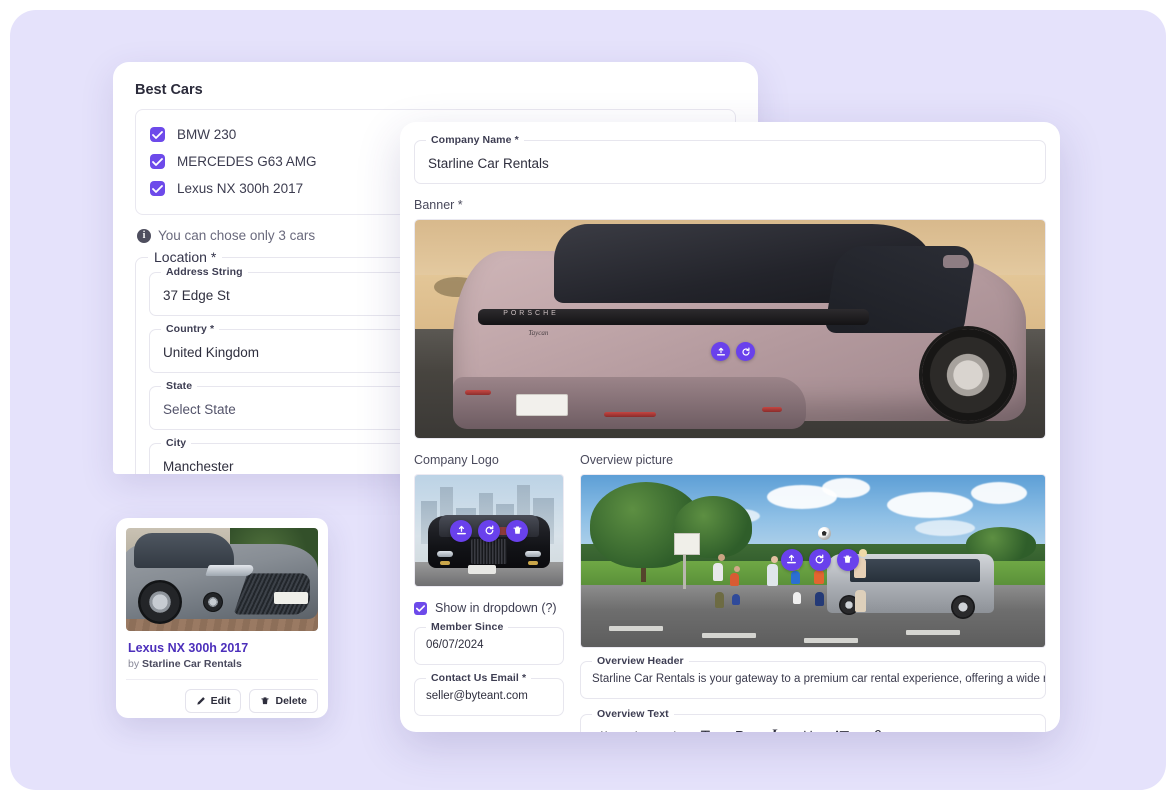 Image resolution: width=1176 pixels, height=800 pixels. I want to click on field-label: Contact Us Email *, so click(479, 678).